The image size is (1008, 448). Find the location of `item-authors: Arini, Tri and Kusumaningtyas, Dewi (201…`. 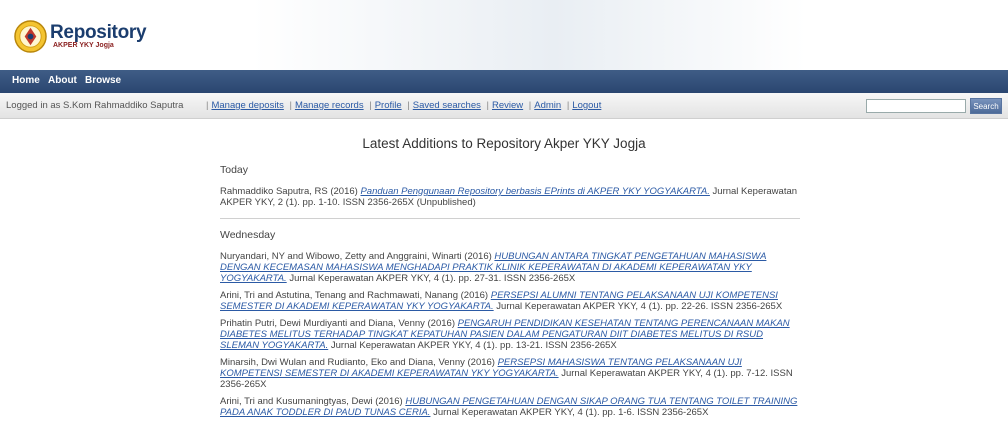

item-authors: Arini, Tri and Kusumaningtyas, Dewi (201… is located at coordinates (311, 401).